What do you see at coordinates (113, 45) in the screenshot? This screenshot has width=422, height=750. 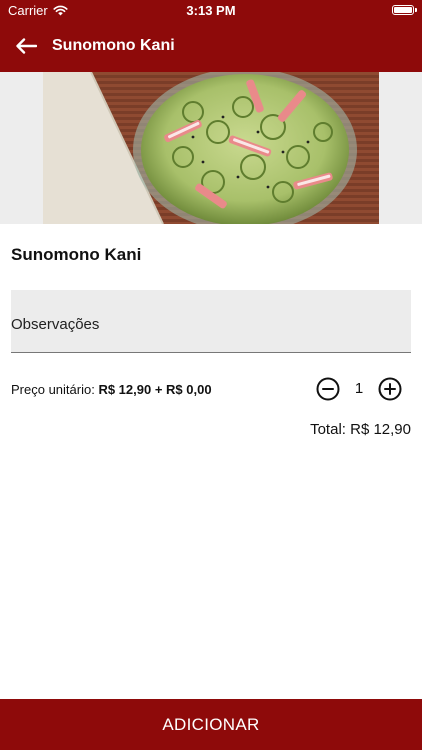 I see `page-title: Sunomono Kani` at bounding box center [113, 45].